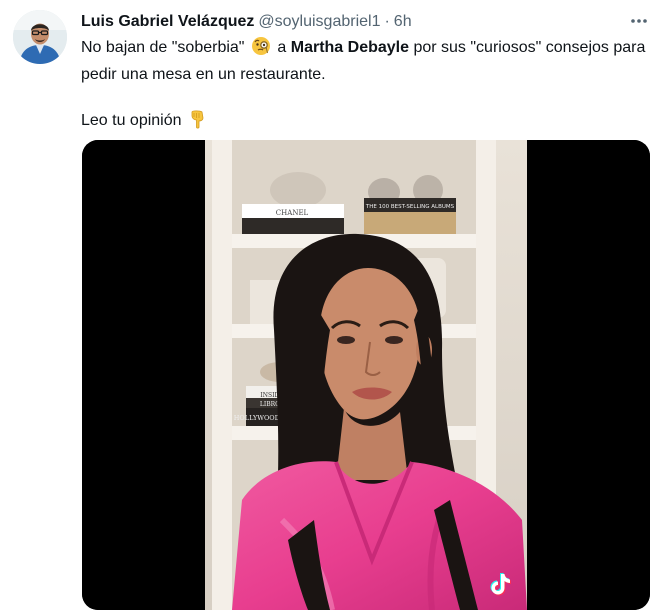 This screenshot has height=610, width=672. What do you see at coordinates (319, 22) in the screenshot?
I see `author-handle: @soyluisgabriel1` at bounding box center [319, 22].